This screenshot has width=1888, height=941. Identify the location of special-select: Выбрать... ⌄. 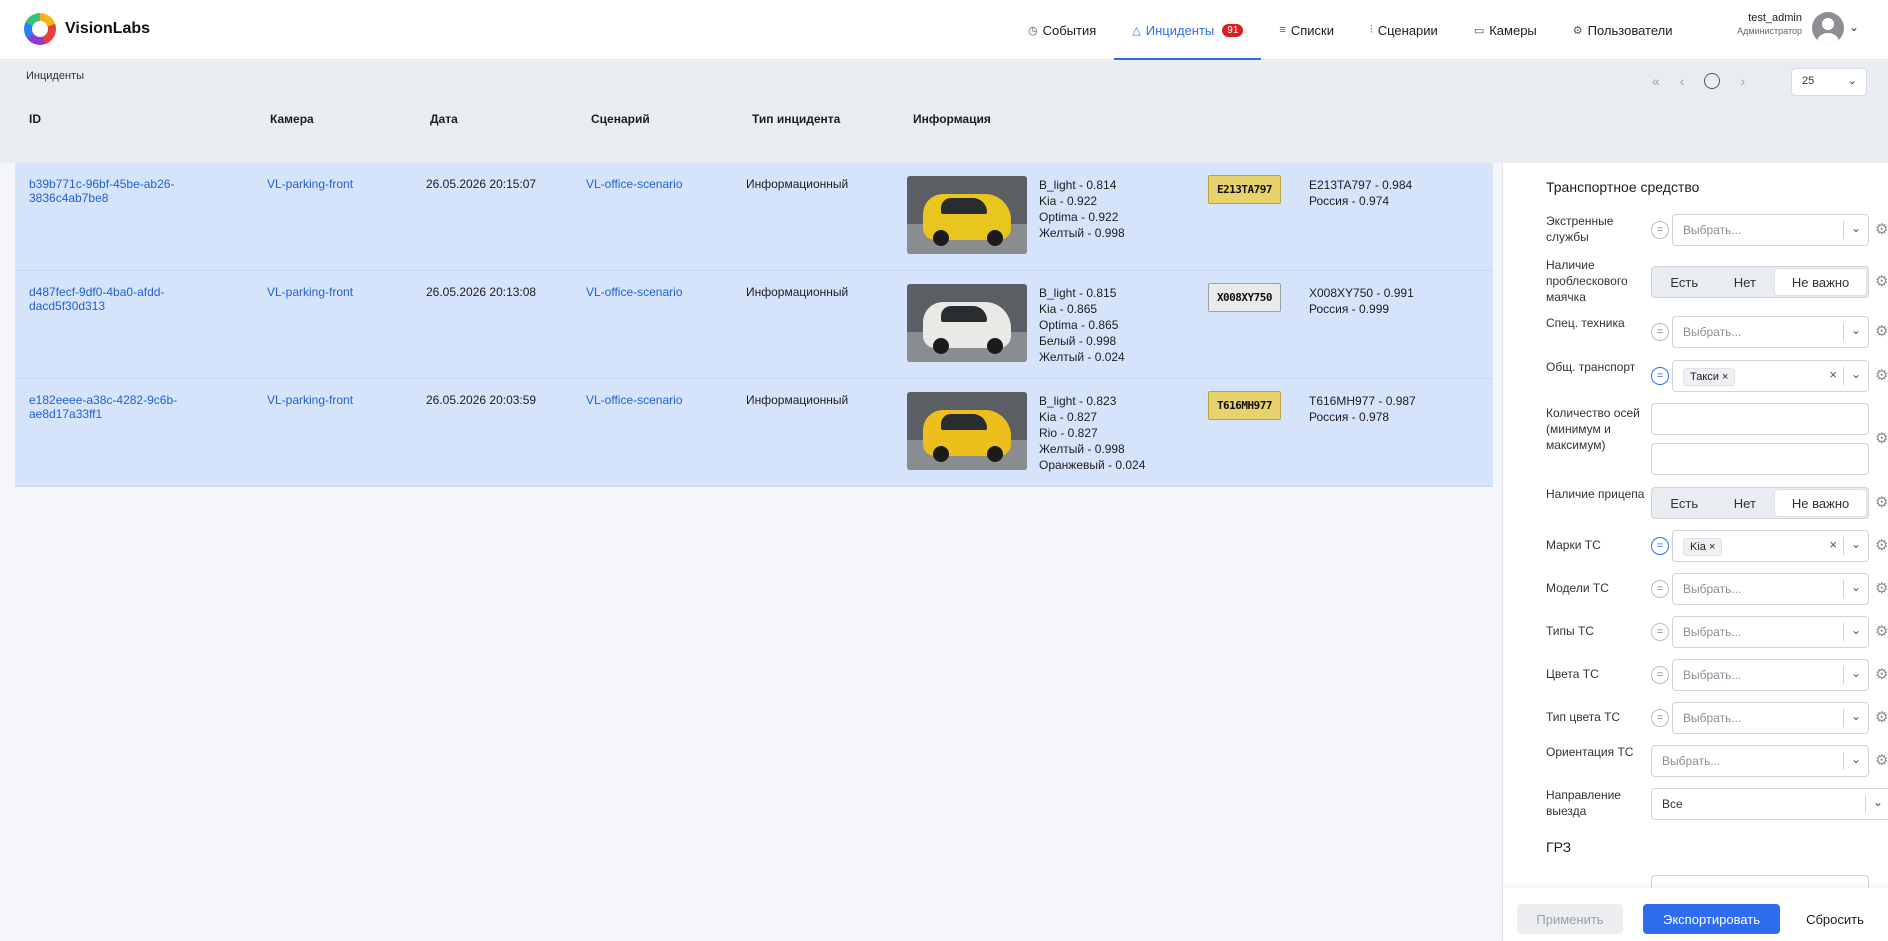
(1770, 332).